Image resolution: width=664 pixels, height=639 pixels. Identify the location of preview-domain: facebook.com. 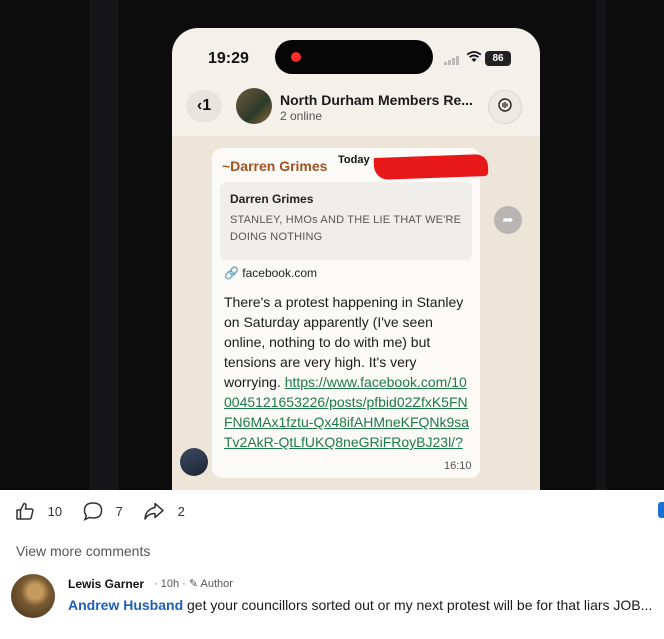
(279, 273).